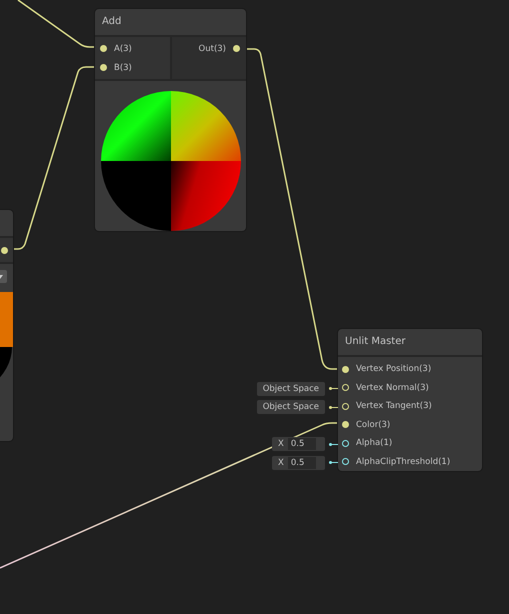 The height and width of the screenshot is (614, 509). What do you see at coordinates (170, 120) in the screenshot?
I see `node-panel: Add A(3) B(3) Out(3)` at bounding box center [170, 120].